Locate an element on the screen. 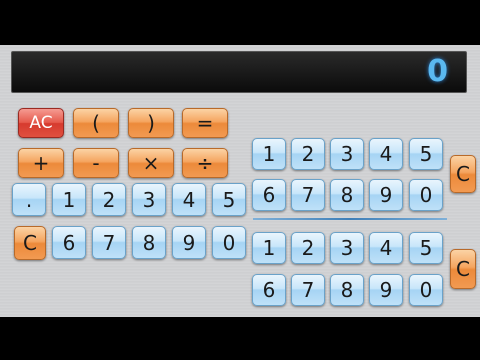 The image size is (480, 360). top-digit-8-button: 8 is located at coordinates (347, 195).